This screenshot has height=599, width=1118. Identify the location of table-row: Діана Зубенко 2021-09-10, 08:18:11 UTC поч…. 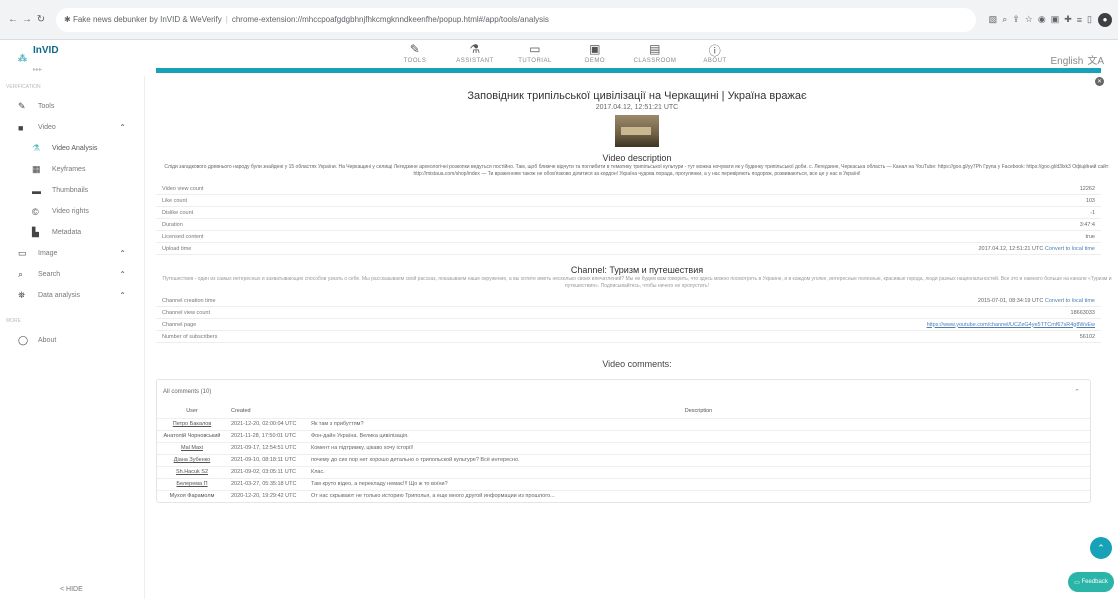
(623, 459).